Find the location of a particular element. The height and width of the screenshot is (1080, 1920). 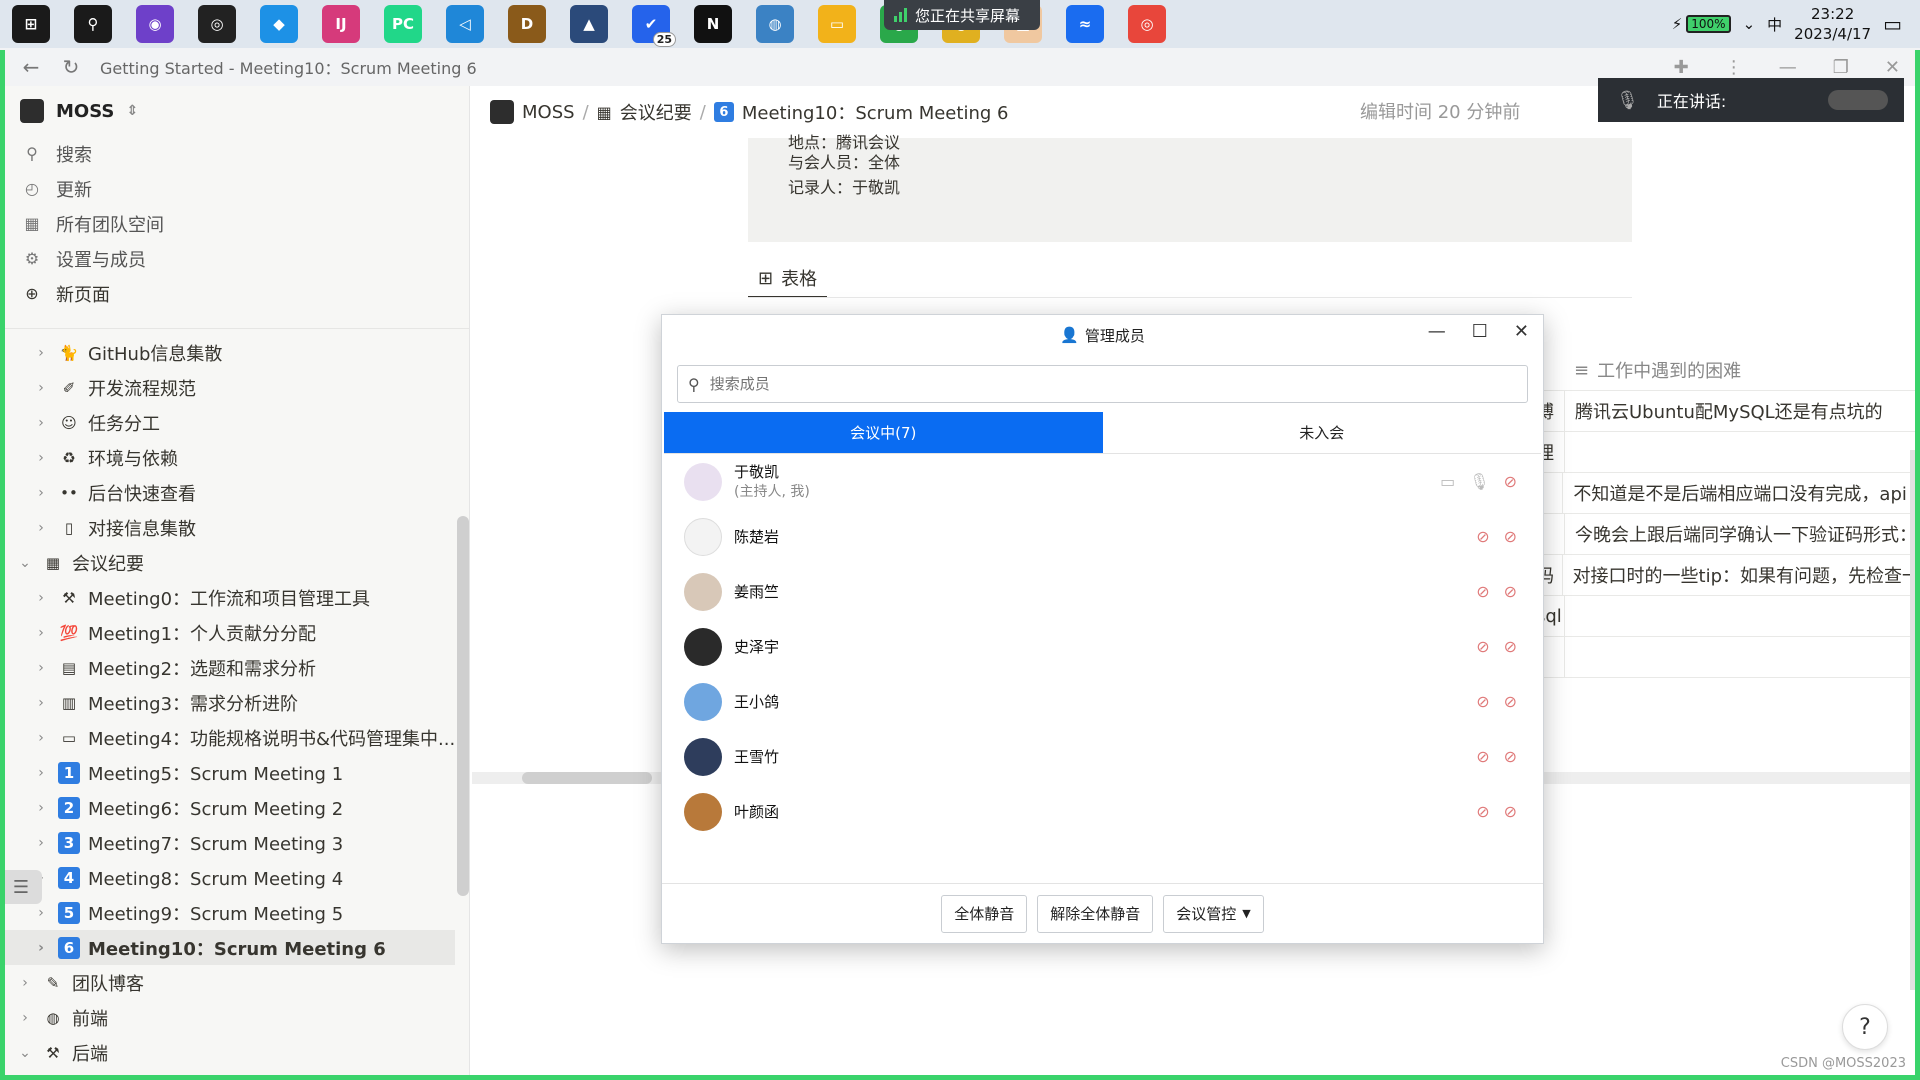

back-arrow-icon: ← is located at coordinates (31, 67).